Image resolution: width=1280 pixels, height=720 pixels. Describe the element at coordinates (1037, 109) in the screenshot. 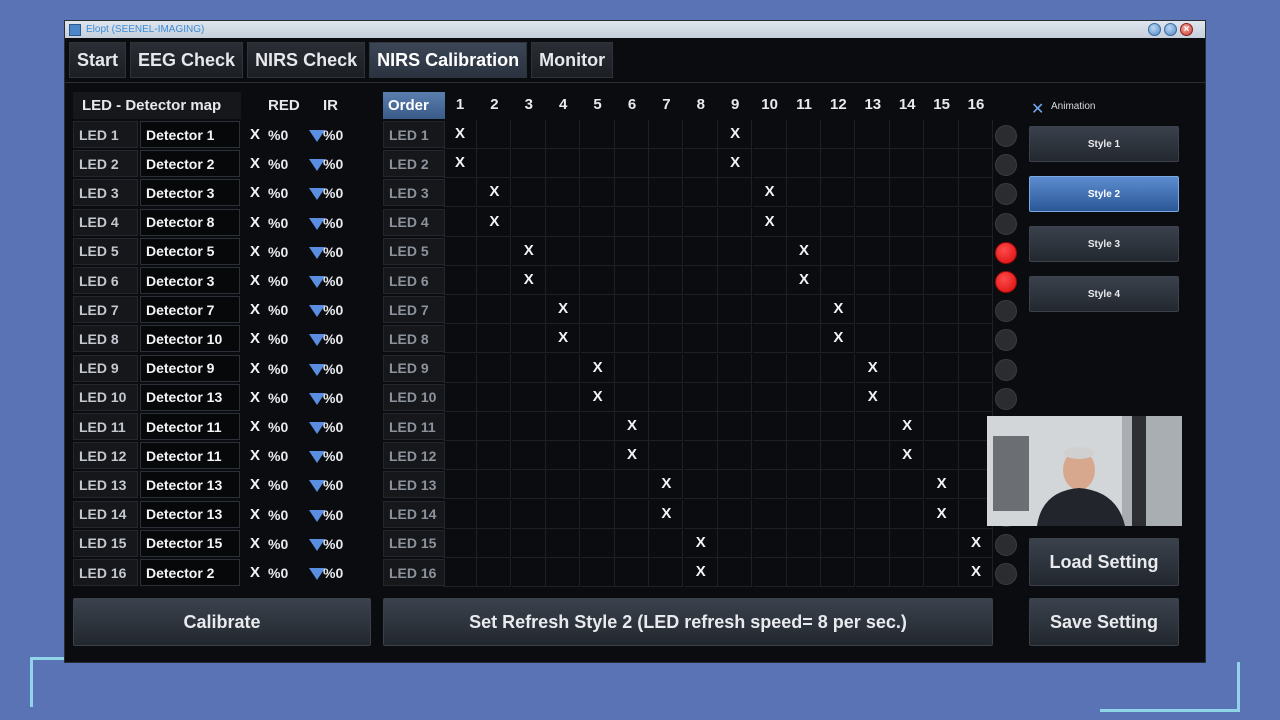

I see `animation-checkbox: ✕` at that location.